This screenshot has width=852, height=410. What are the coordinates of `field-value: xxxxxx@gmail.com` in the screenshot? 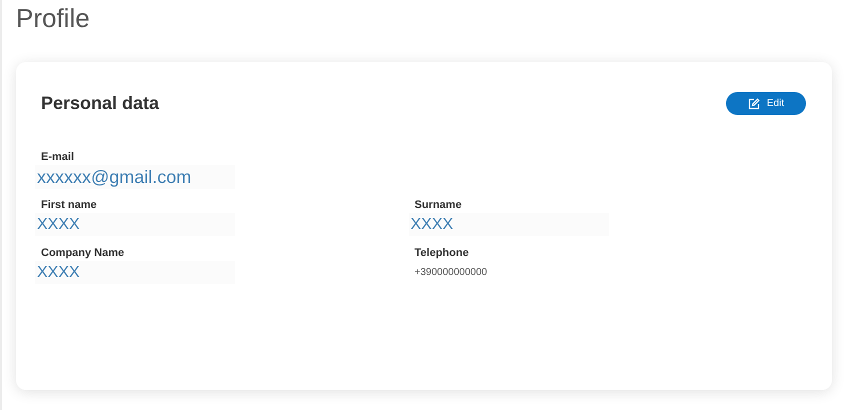 It's located at (135, 177).